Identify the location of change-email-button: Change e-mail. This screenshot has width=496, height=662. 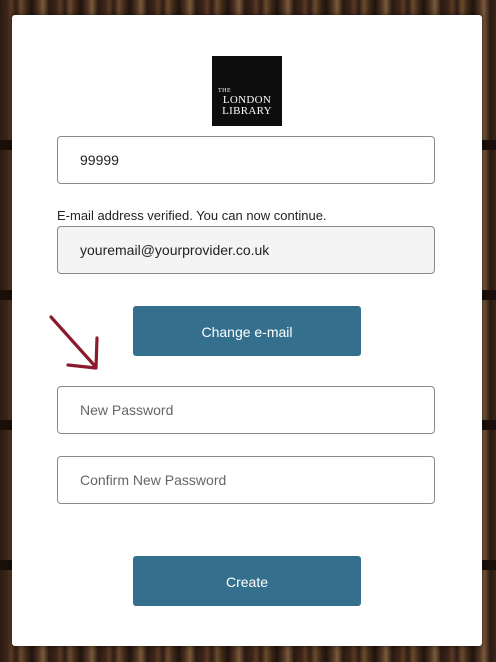
(247, 331).